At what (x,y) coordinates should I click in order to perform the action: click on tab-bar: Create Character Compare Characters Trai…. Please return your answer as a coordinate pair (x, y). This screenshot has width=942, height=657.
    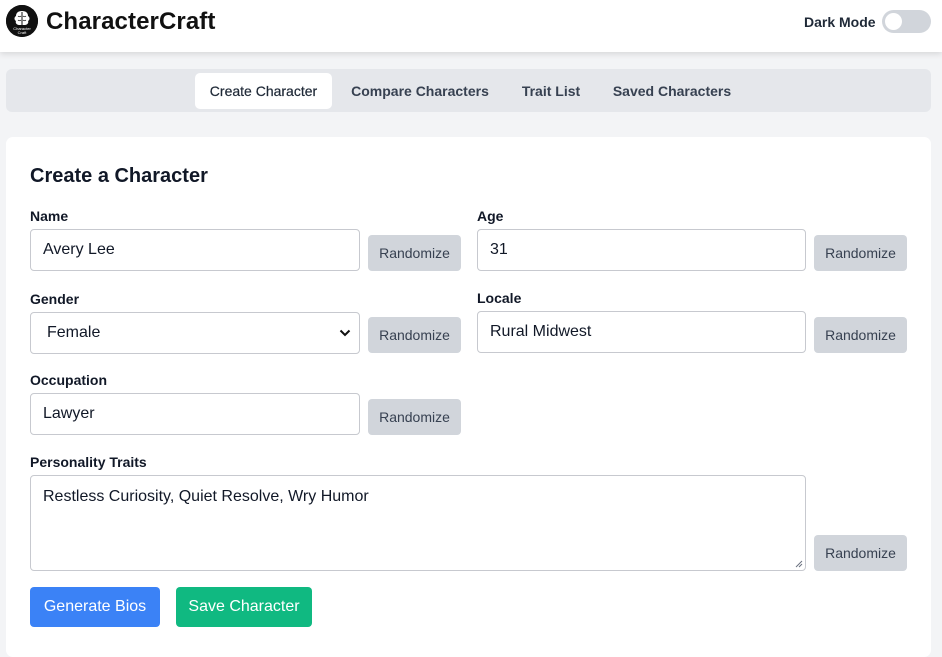
    Looking at the image, I should click on (468, 90).